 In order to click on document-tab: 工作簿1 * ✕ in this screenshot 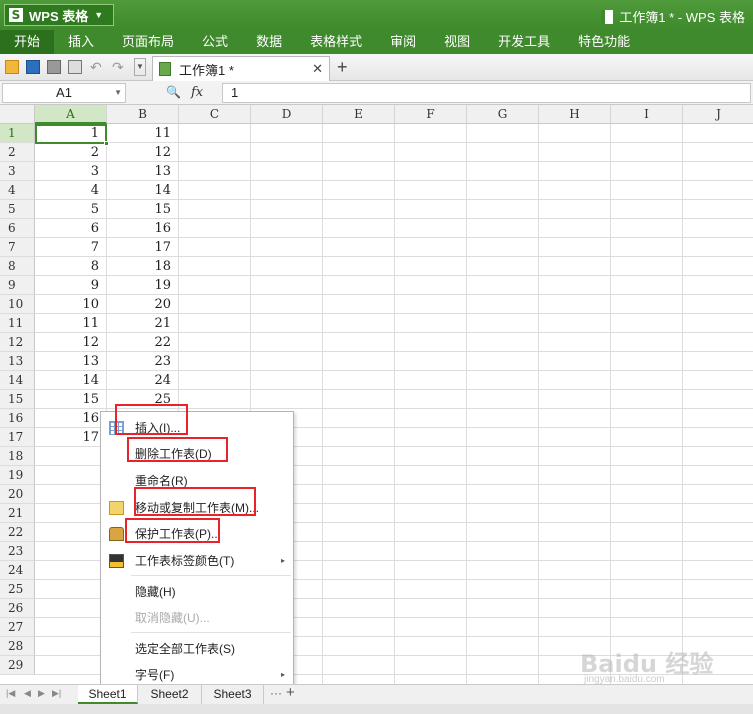, I will do `click(241, 68)`.